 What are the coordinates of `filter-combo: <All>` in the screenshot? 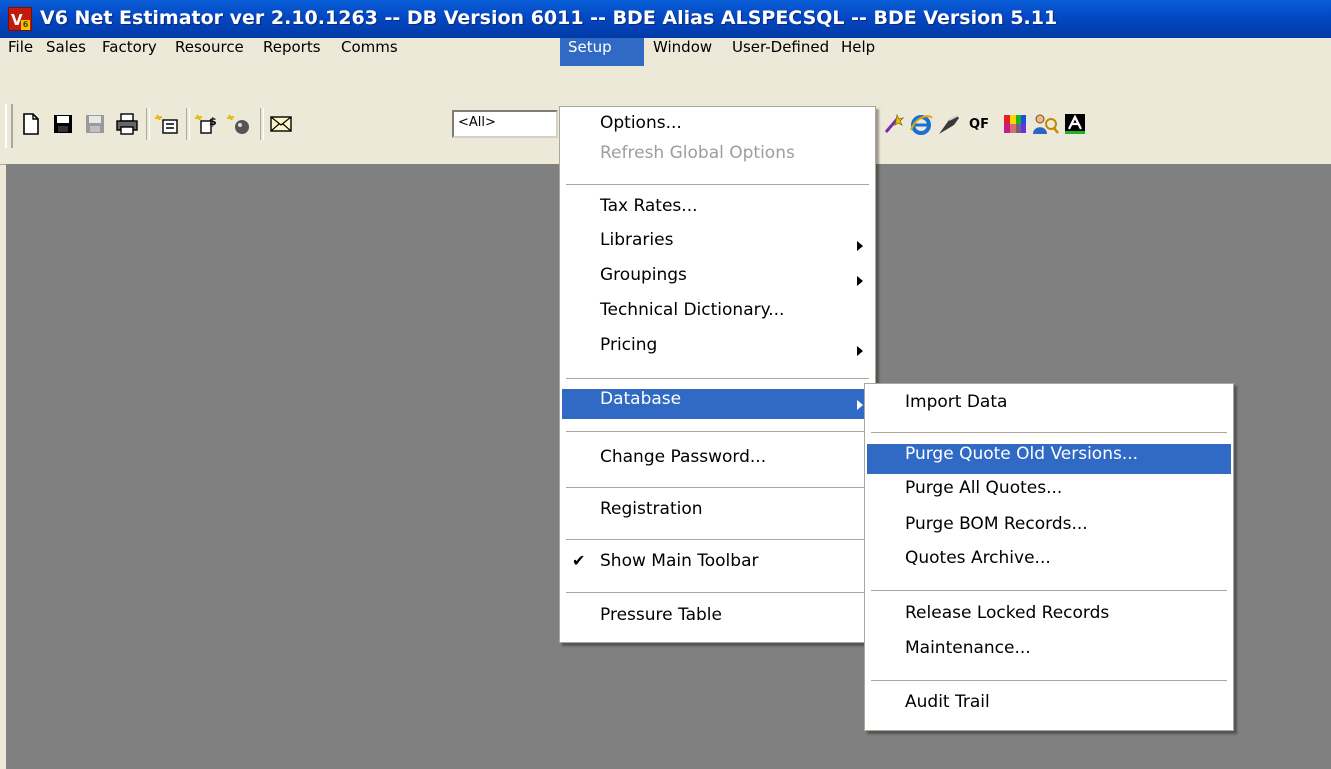 It's located at (505, 124).